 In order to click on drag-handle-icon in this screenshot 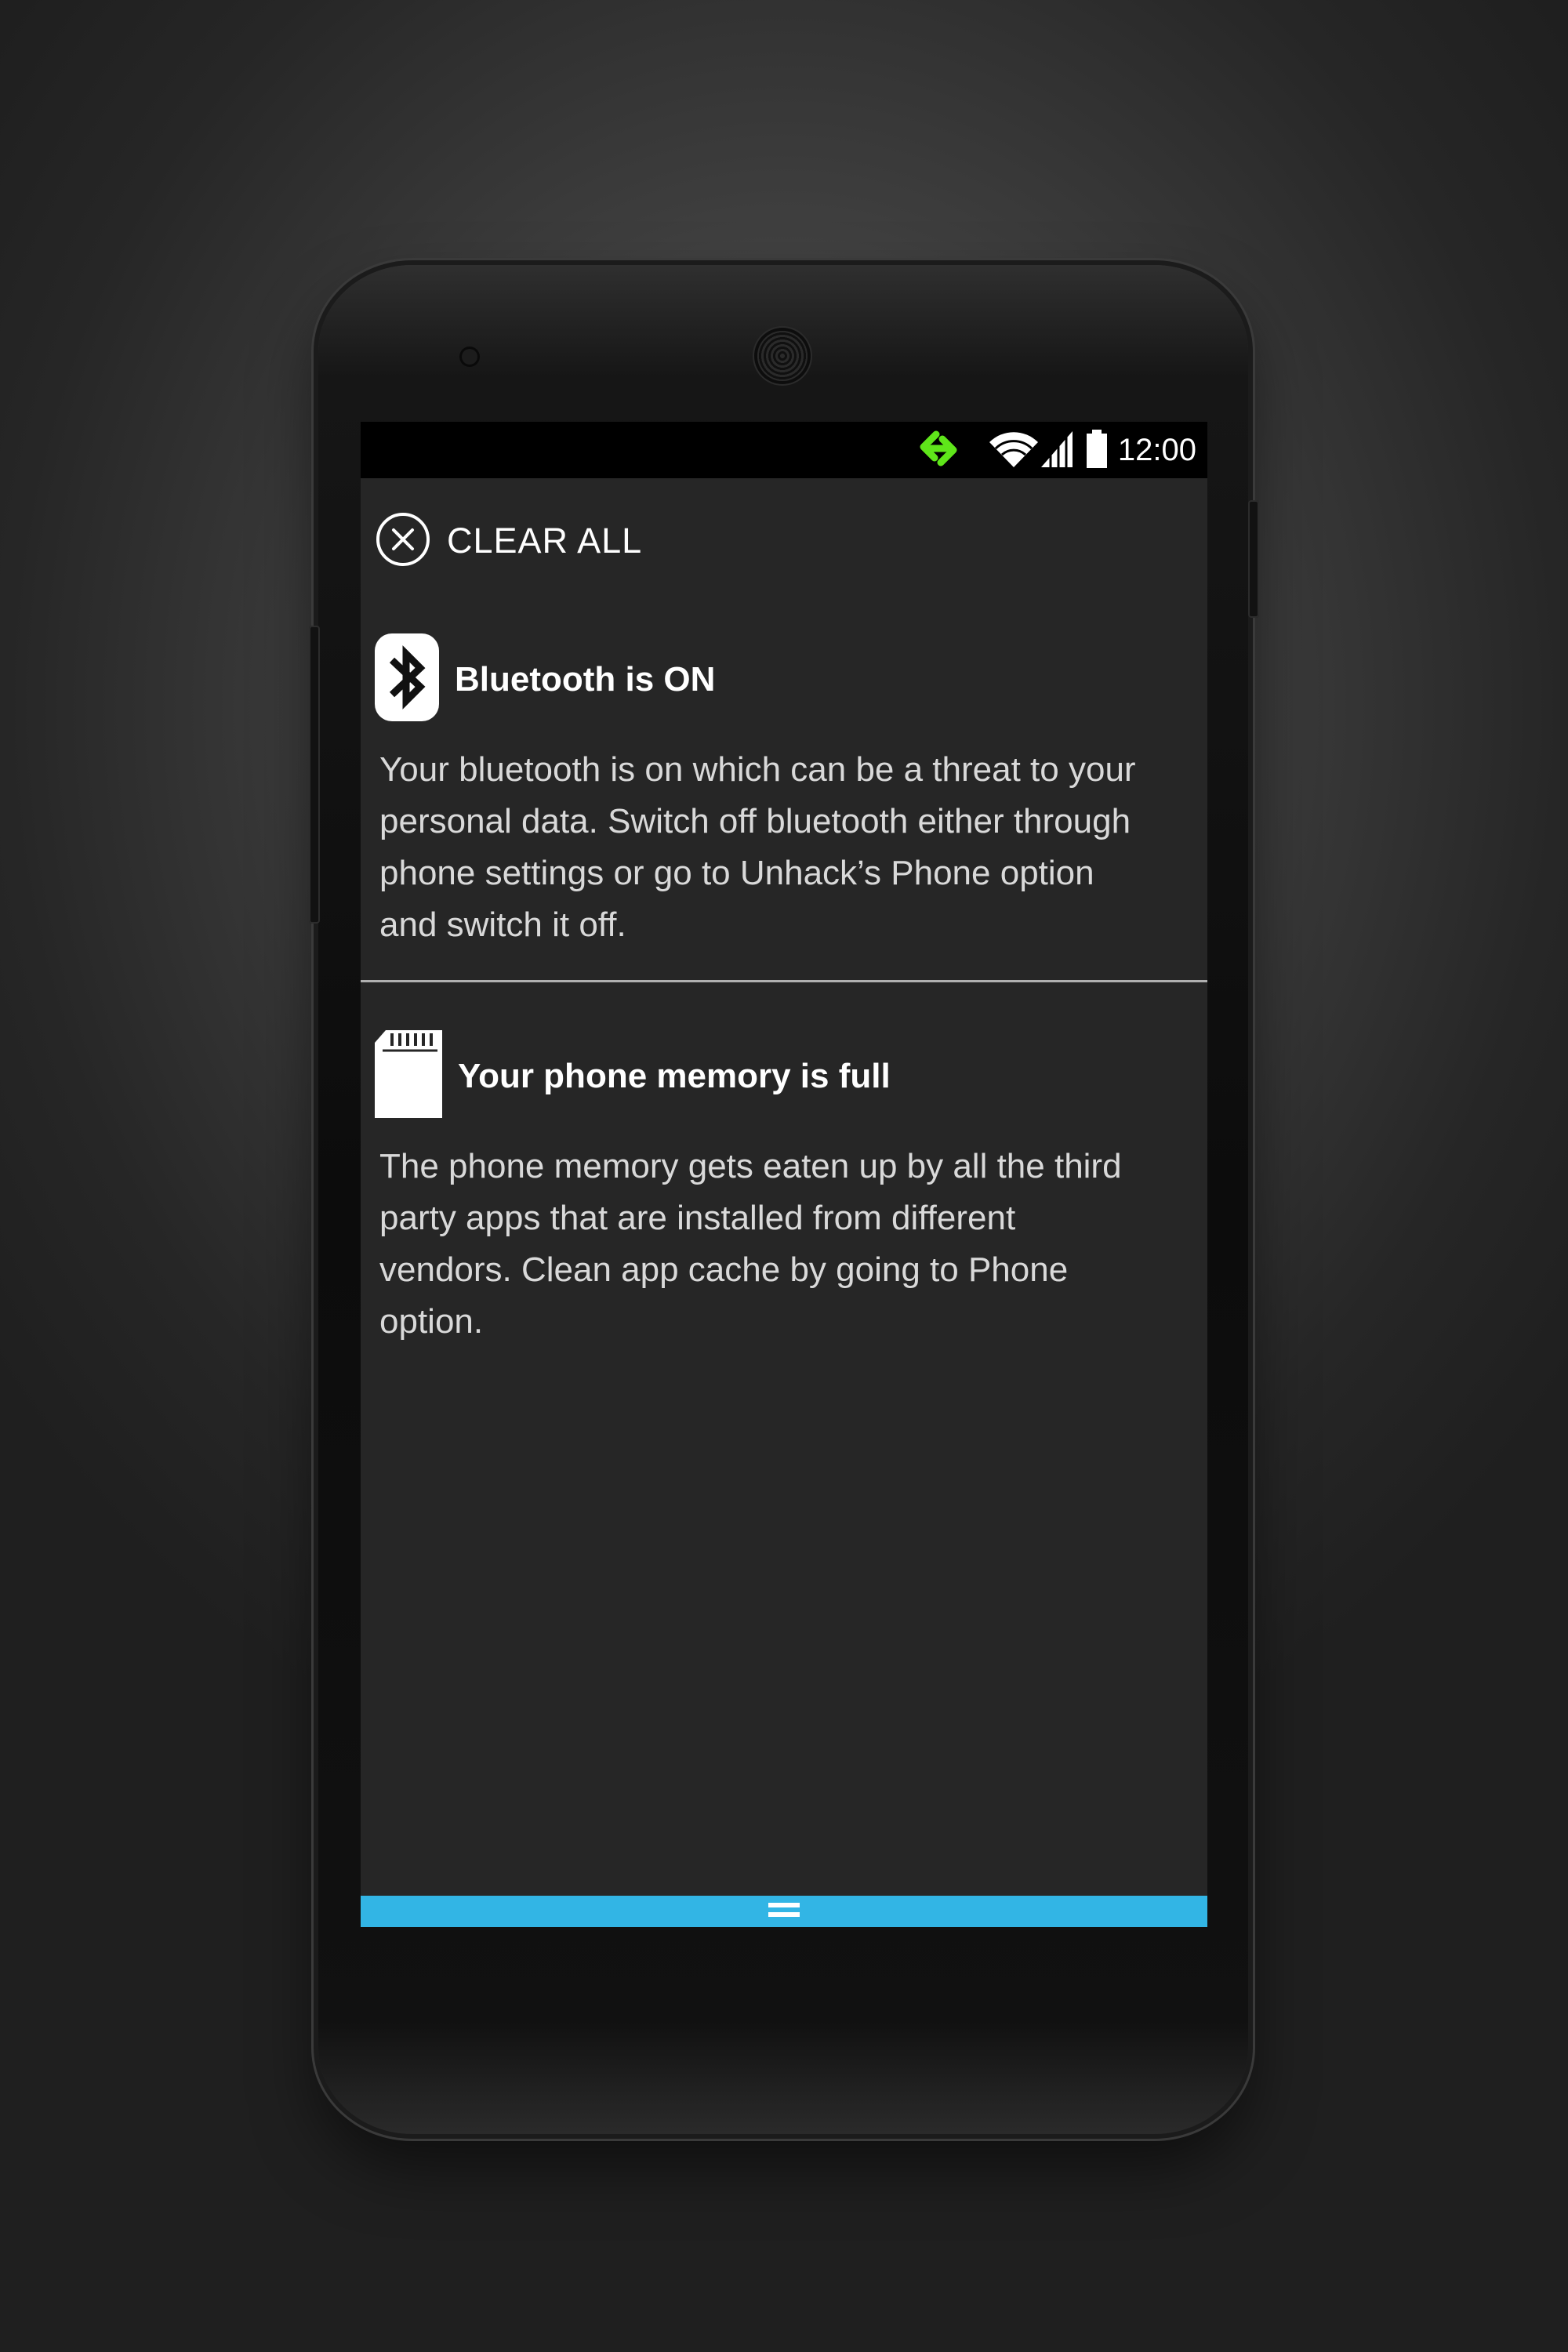, I will do `click(784, 1912)`.